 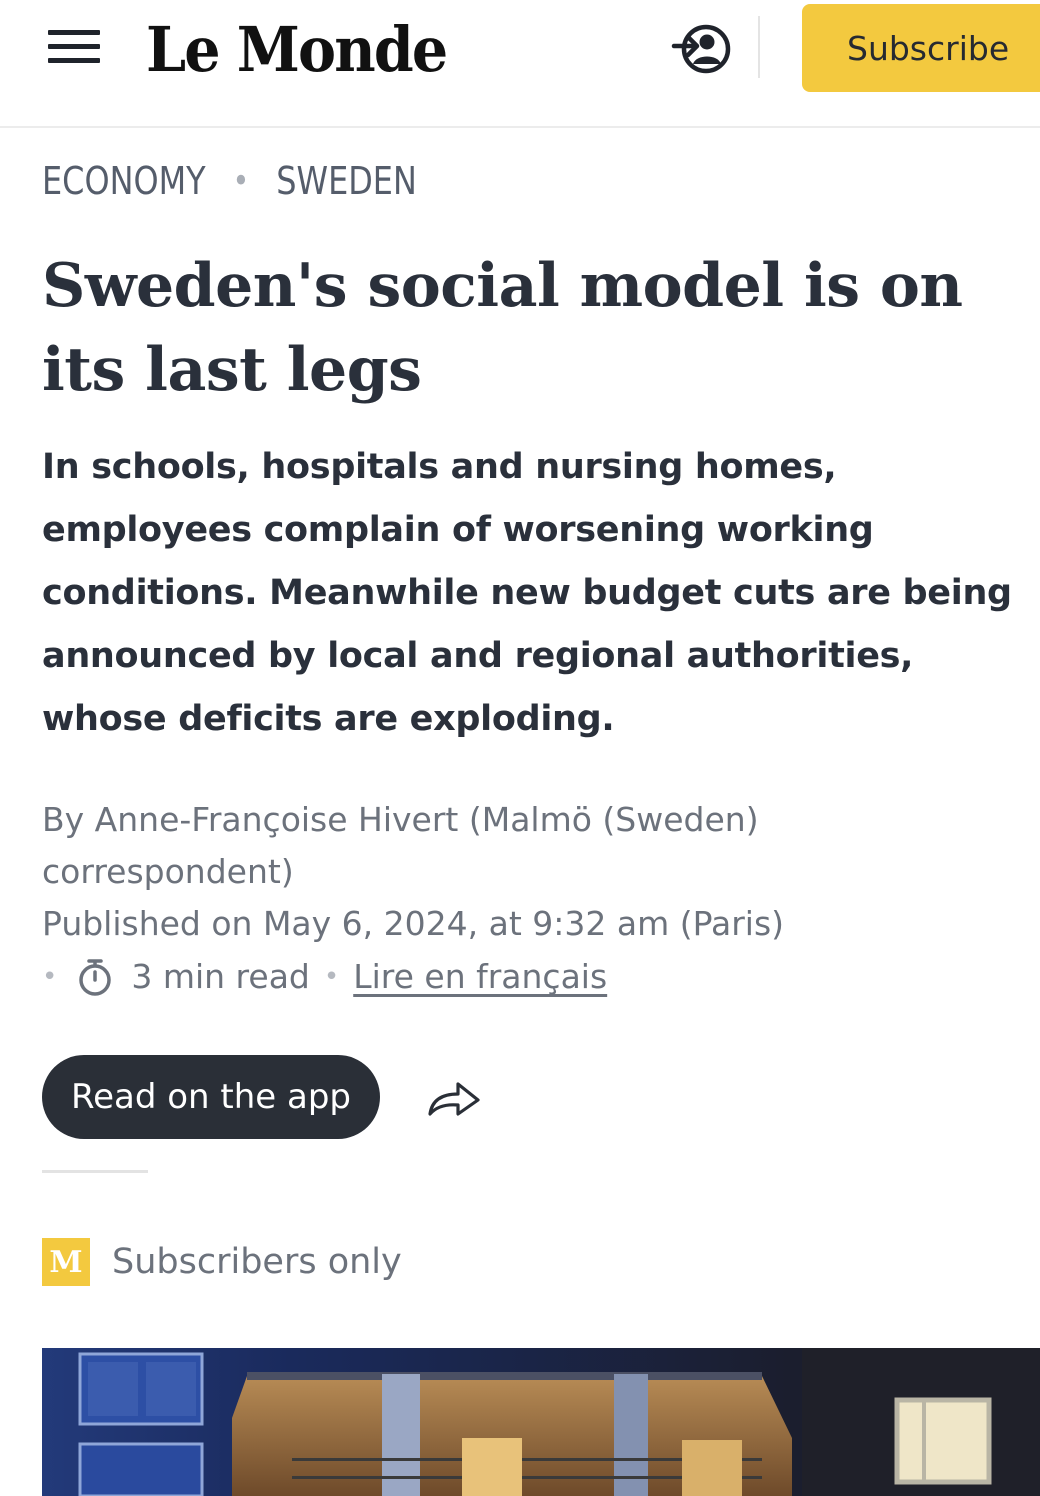 What do you see at coordinates (346, 181) in the screenshot?
I see `breadcrumb-sweden: SWEDEN` at bounding box center [346, 181].